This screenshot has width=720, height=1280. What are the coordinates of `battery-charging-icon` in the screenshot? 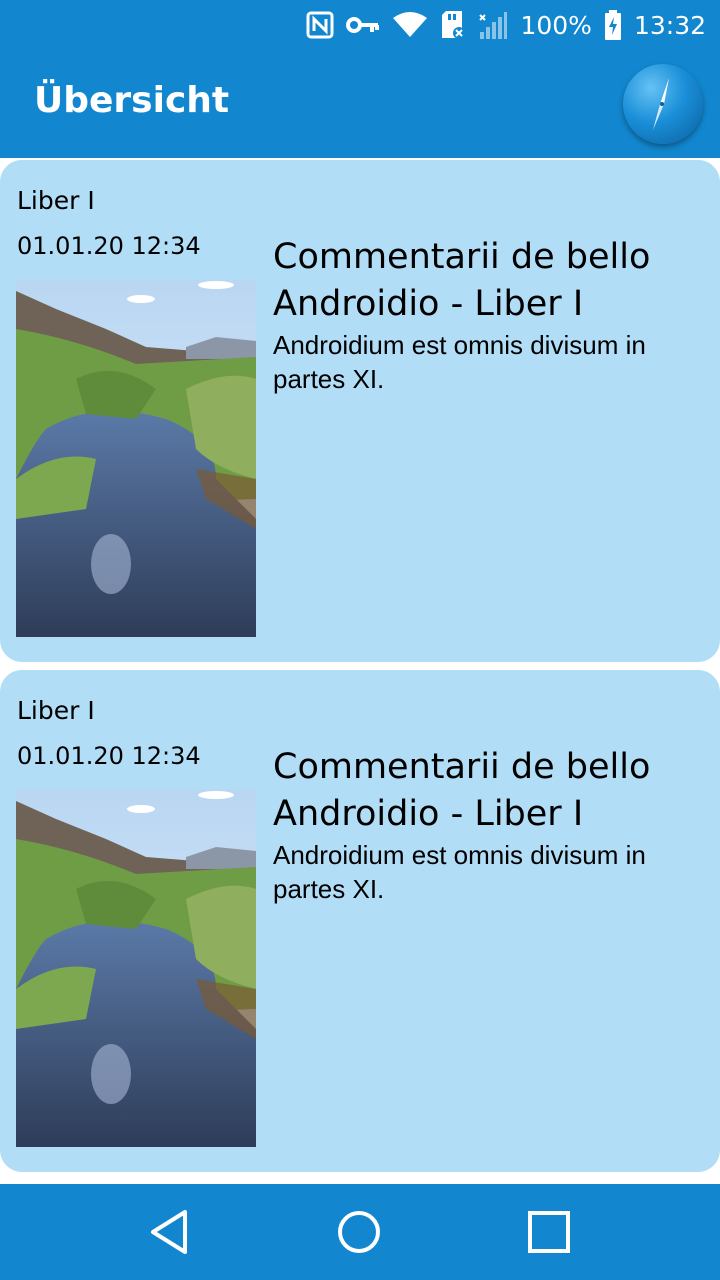 It's located at (613, 25).